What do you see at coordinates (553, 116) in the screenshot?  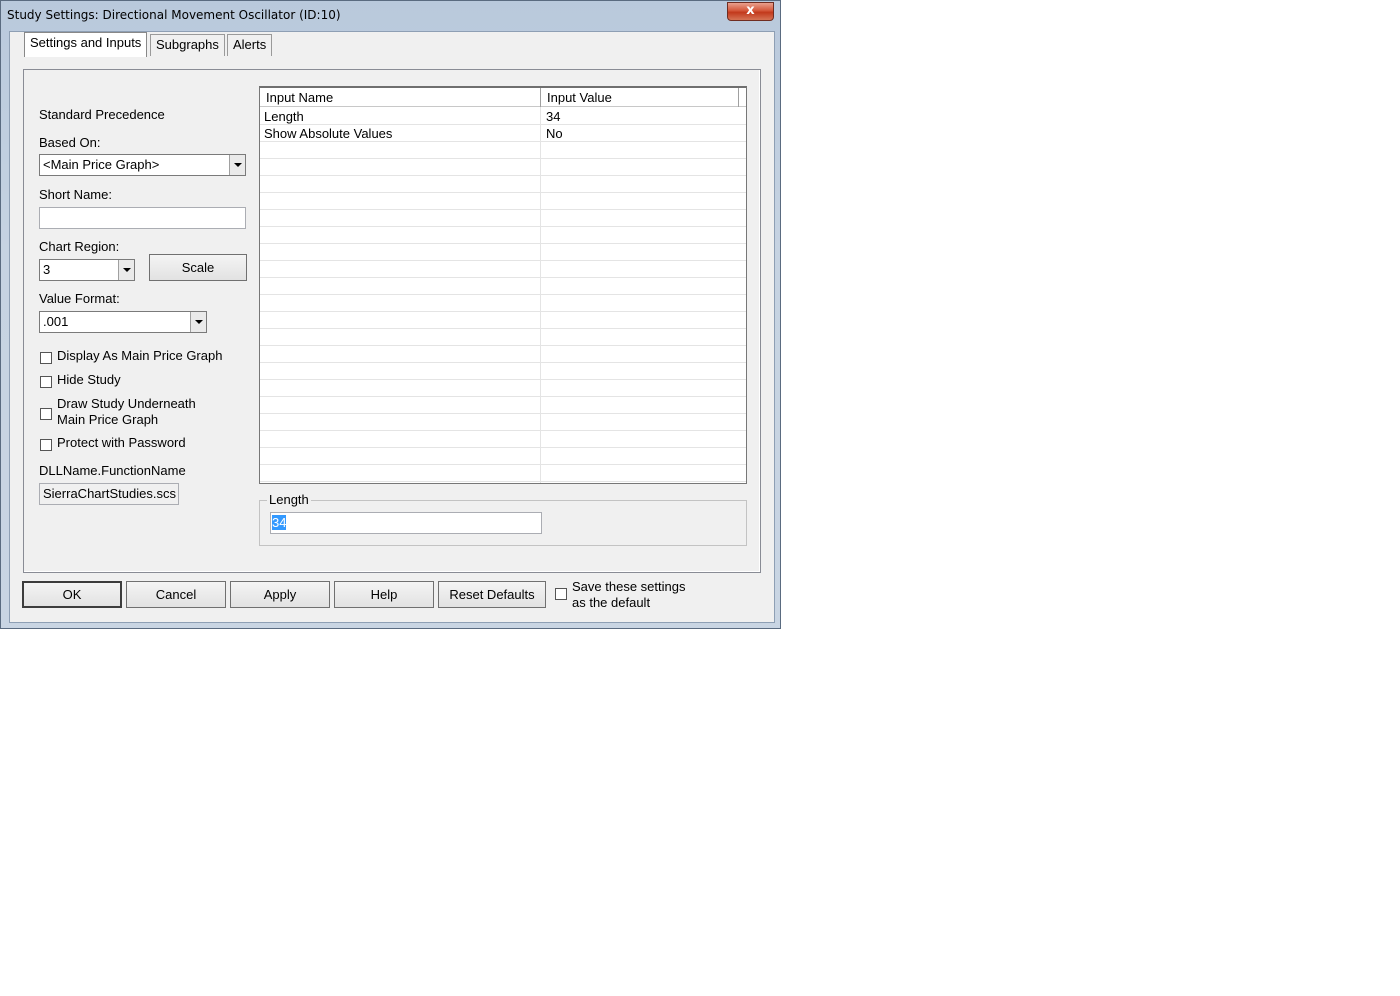 I see `input-value-cell: 34` at bounding box center [553, 116].